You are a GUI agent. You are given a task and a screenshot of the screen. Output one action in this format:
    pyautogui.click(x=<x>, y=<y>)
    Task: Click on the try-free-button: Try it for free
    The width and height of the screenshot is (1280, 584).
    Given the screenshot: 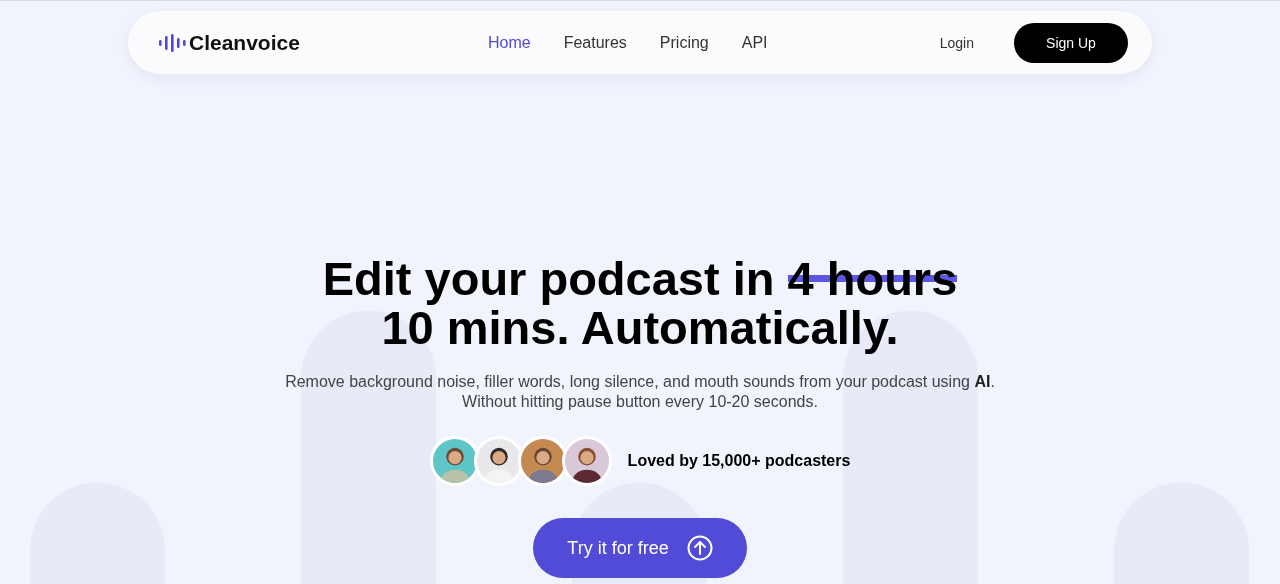 What is the action you would take?
    pyautogui.click(x=640, y=548)
    